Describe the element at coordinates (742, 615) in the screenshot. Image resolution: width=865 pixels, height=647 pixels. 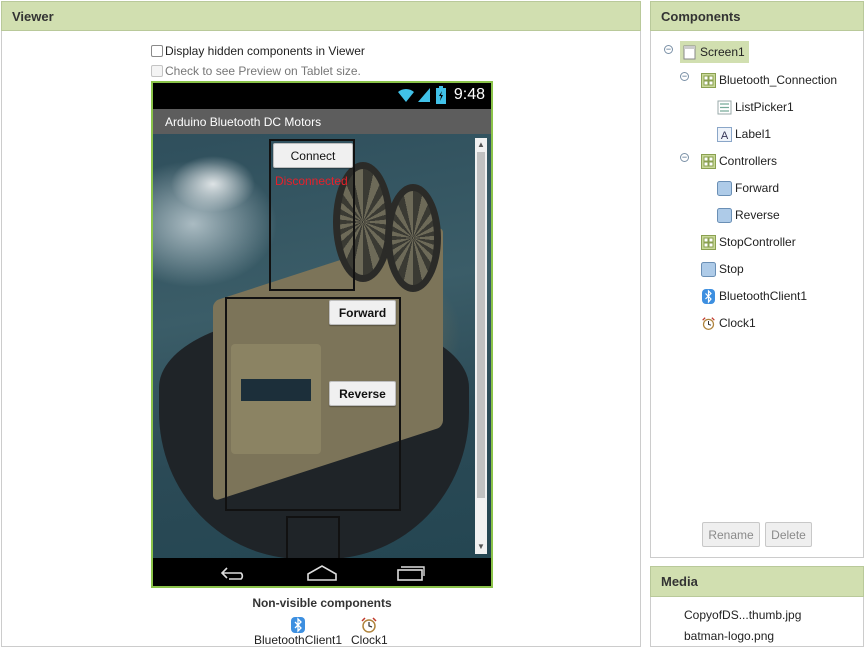
I see `media-item: CopyofDS...thumb.jpg` at that location.